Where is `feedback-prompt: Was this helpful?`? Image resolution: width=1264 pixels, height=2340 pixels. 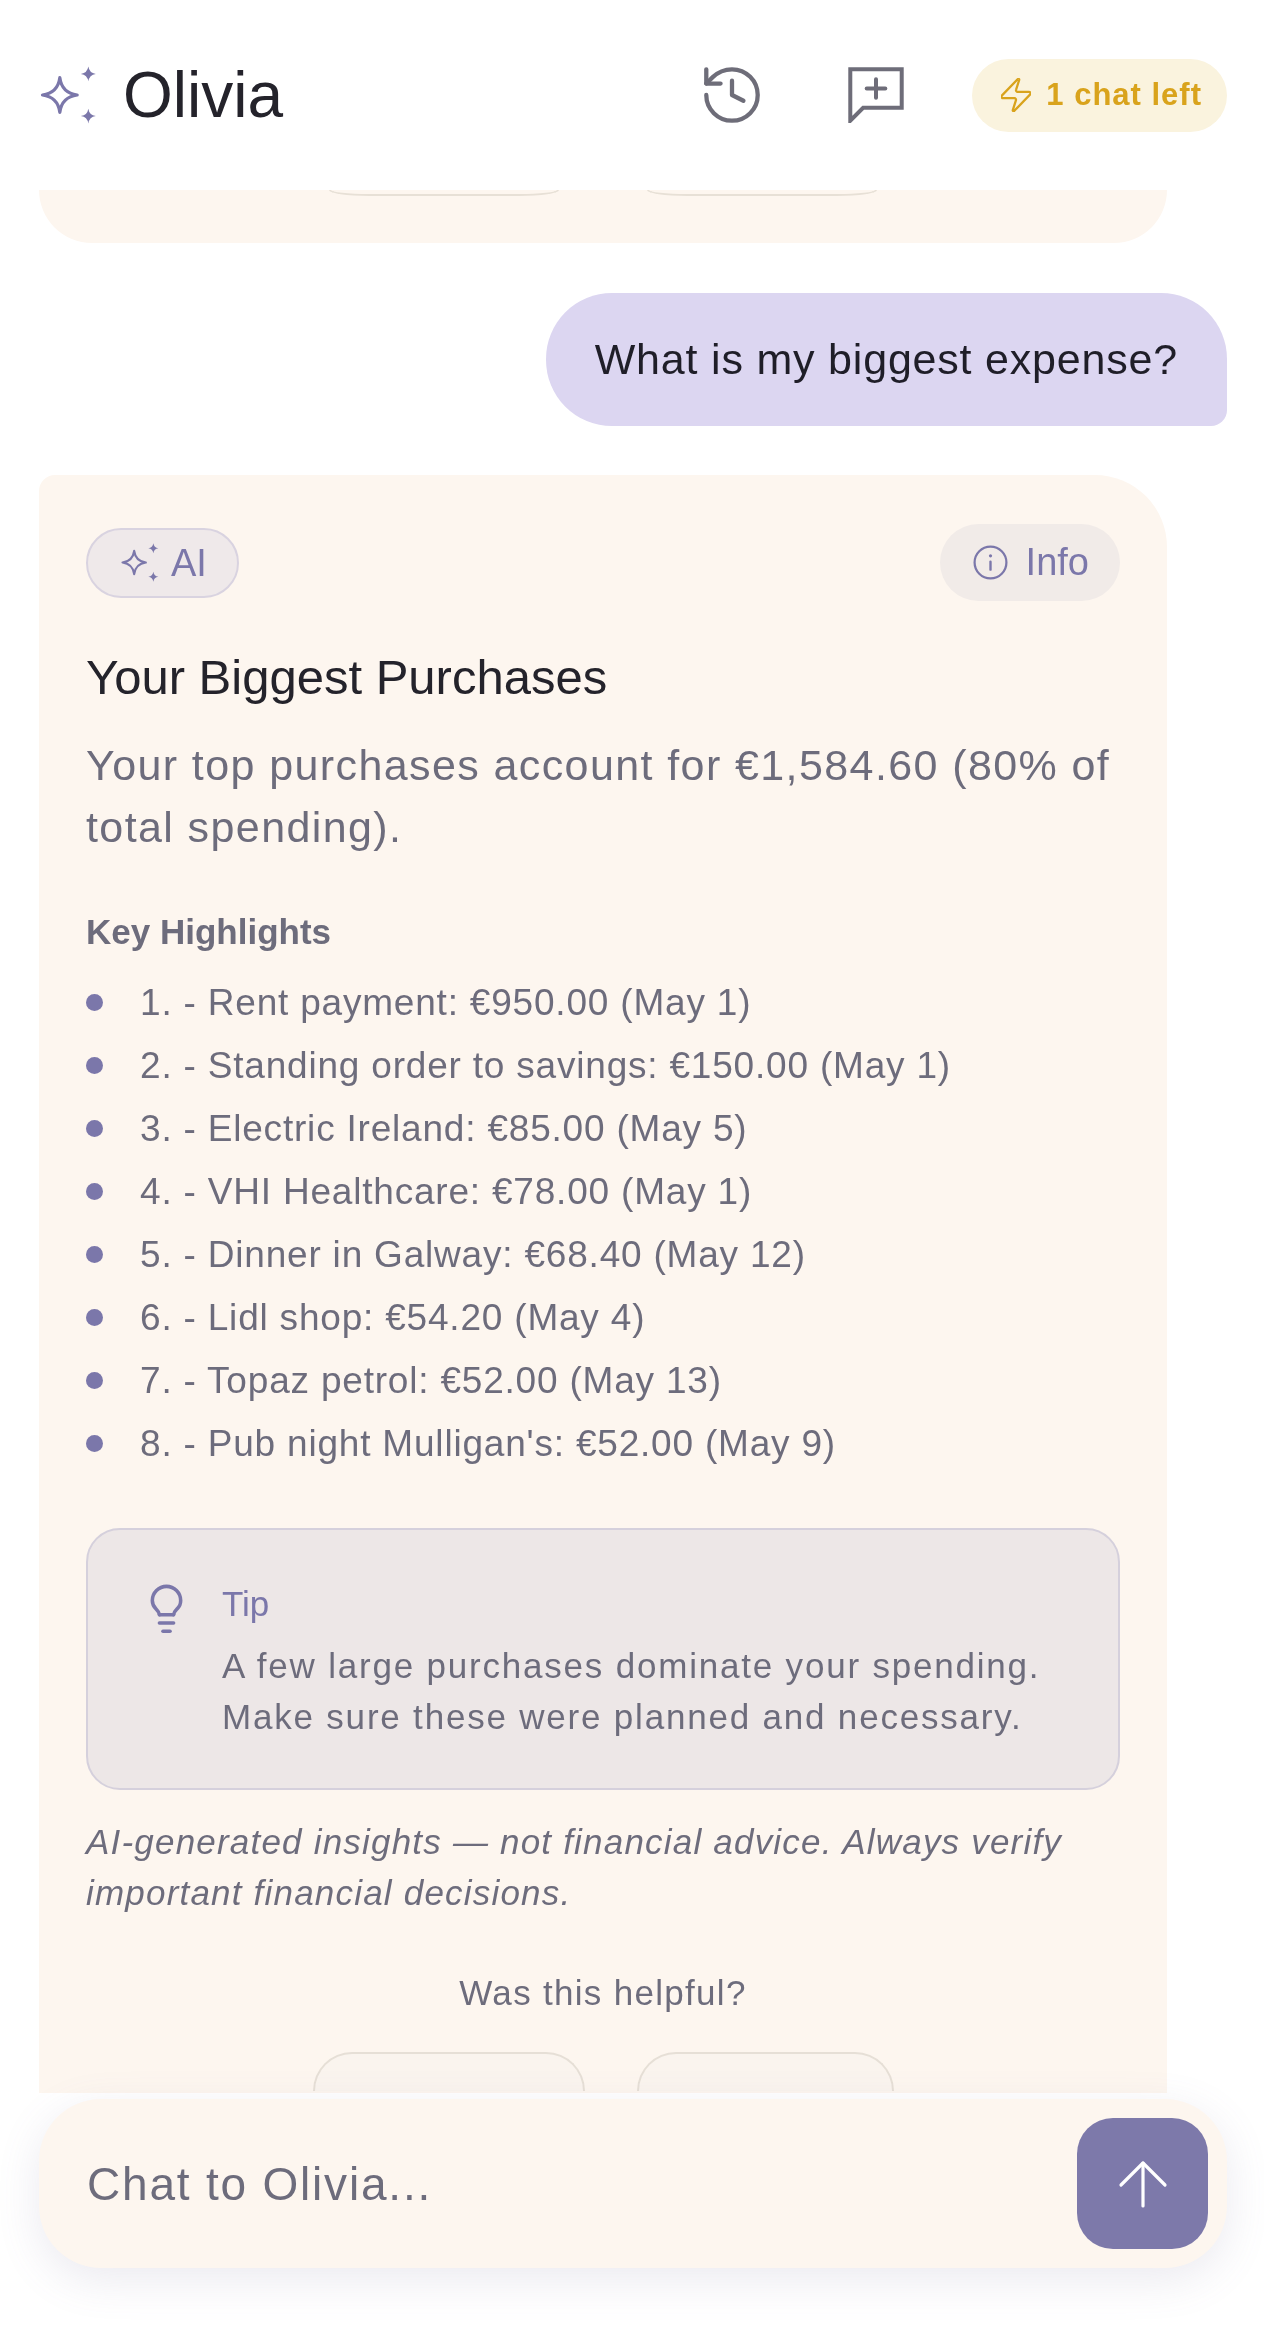 feedback-prompt: Was this helpful? is located at coordinates (603, 1993).